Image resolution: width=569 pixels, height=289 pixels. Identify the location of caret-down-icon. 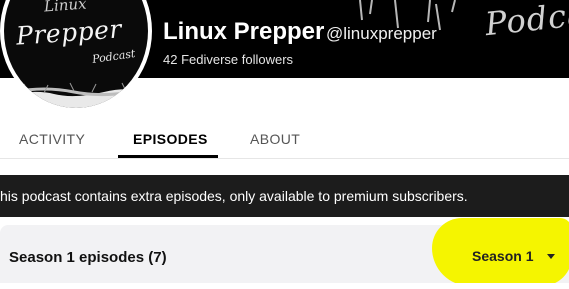
(551, 256).